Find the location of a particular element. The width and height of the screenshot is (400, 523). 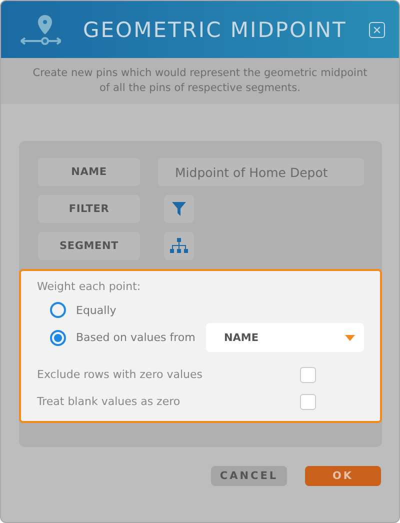

filter-icon is located at coordinates (179, 209).